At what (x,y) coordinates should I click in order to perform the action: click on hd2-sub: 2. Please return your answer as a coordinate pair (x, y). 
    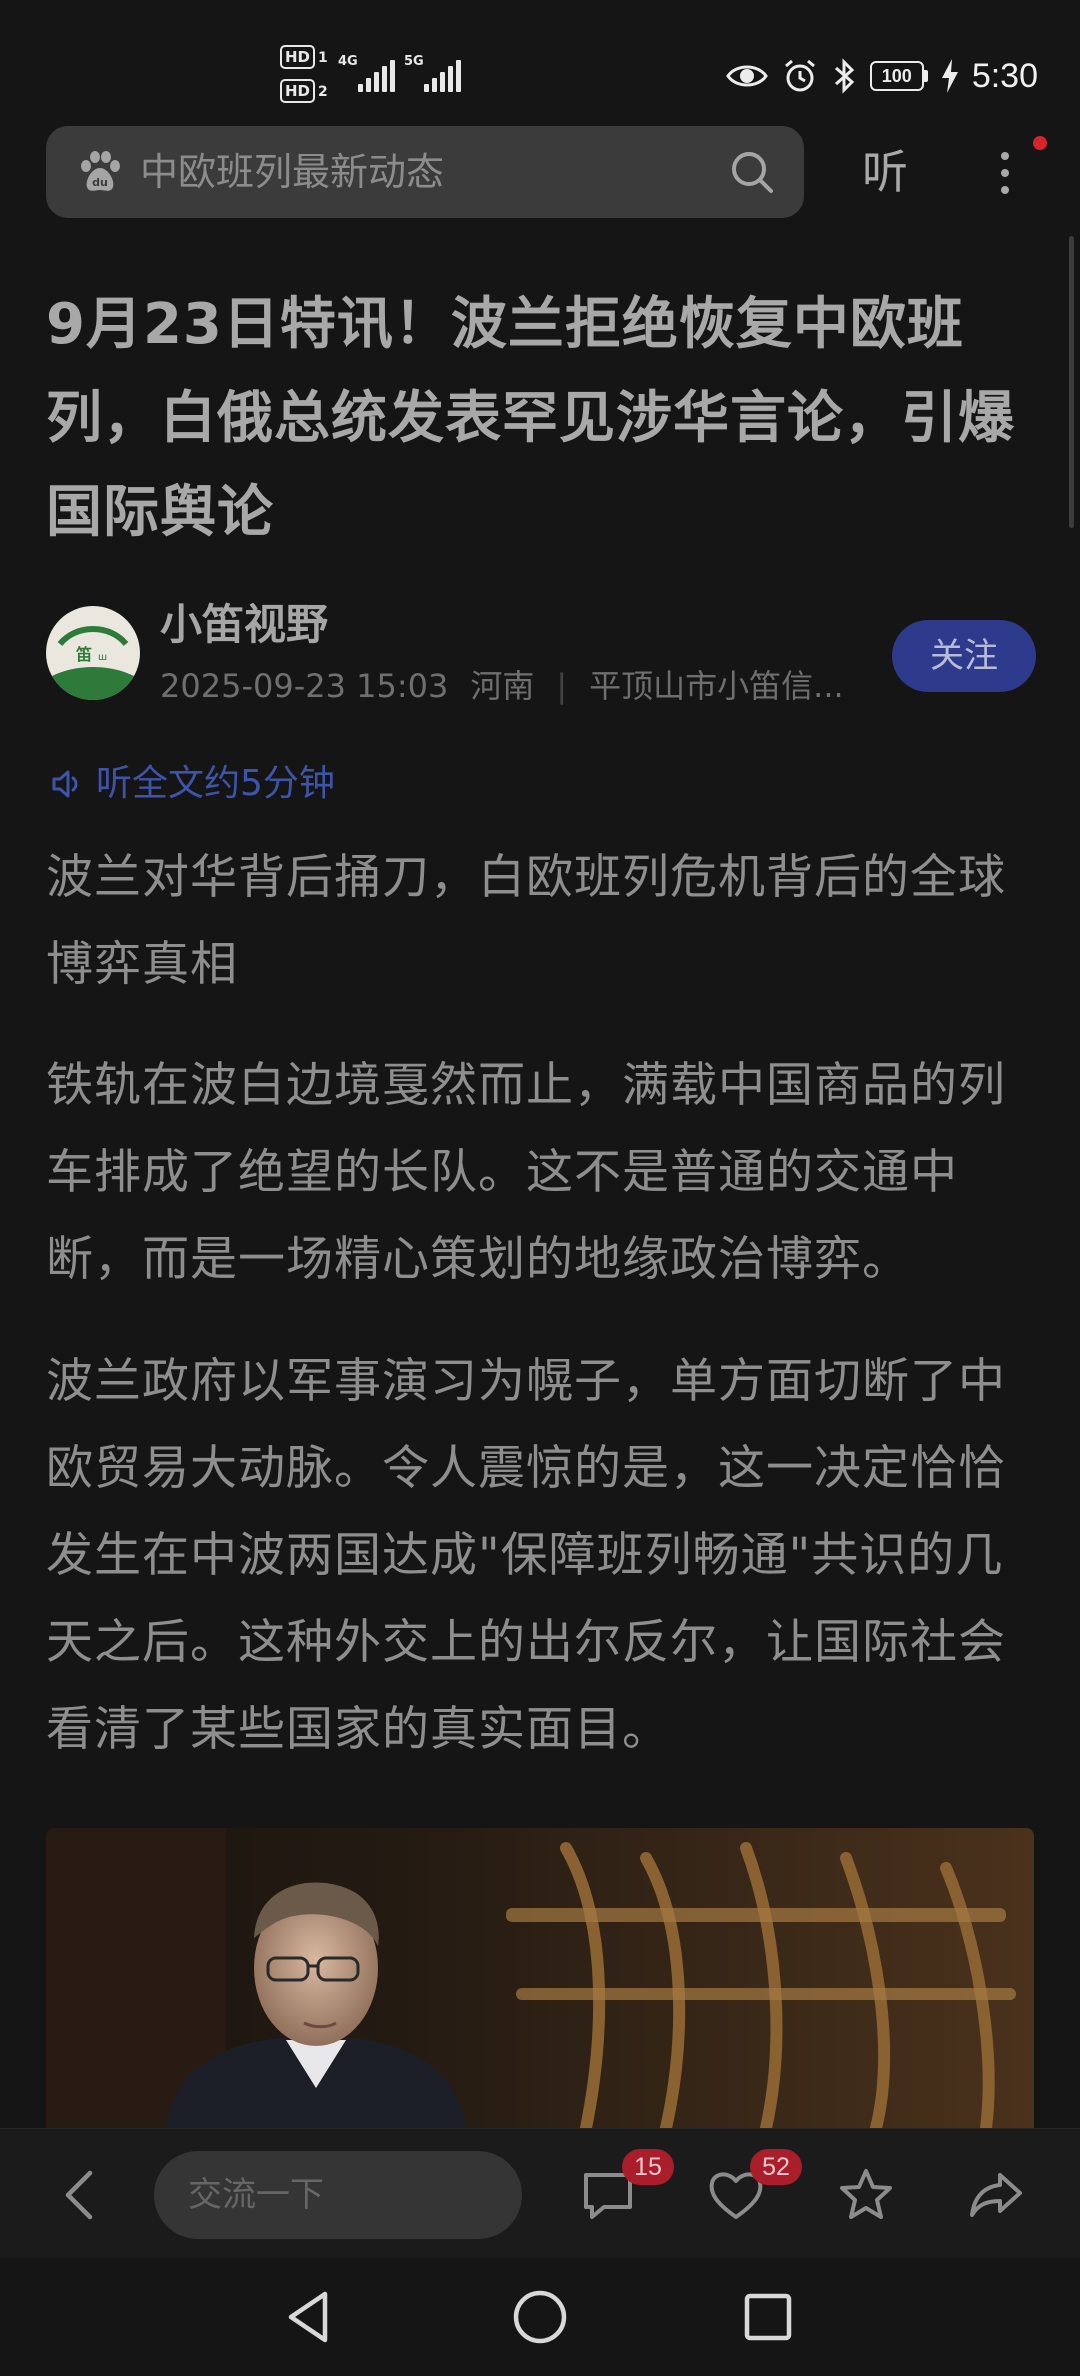
    Looking at the image, I should click on (323, 92).